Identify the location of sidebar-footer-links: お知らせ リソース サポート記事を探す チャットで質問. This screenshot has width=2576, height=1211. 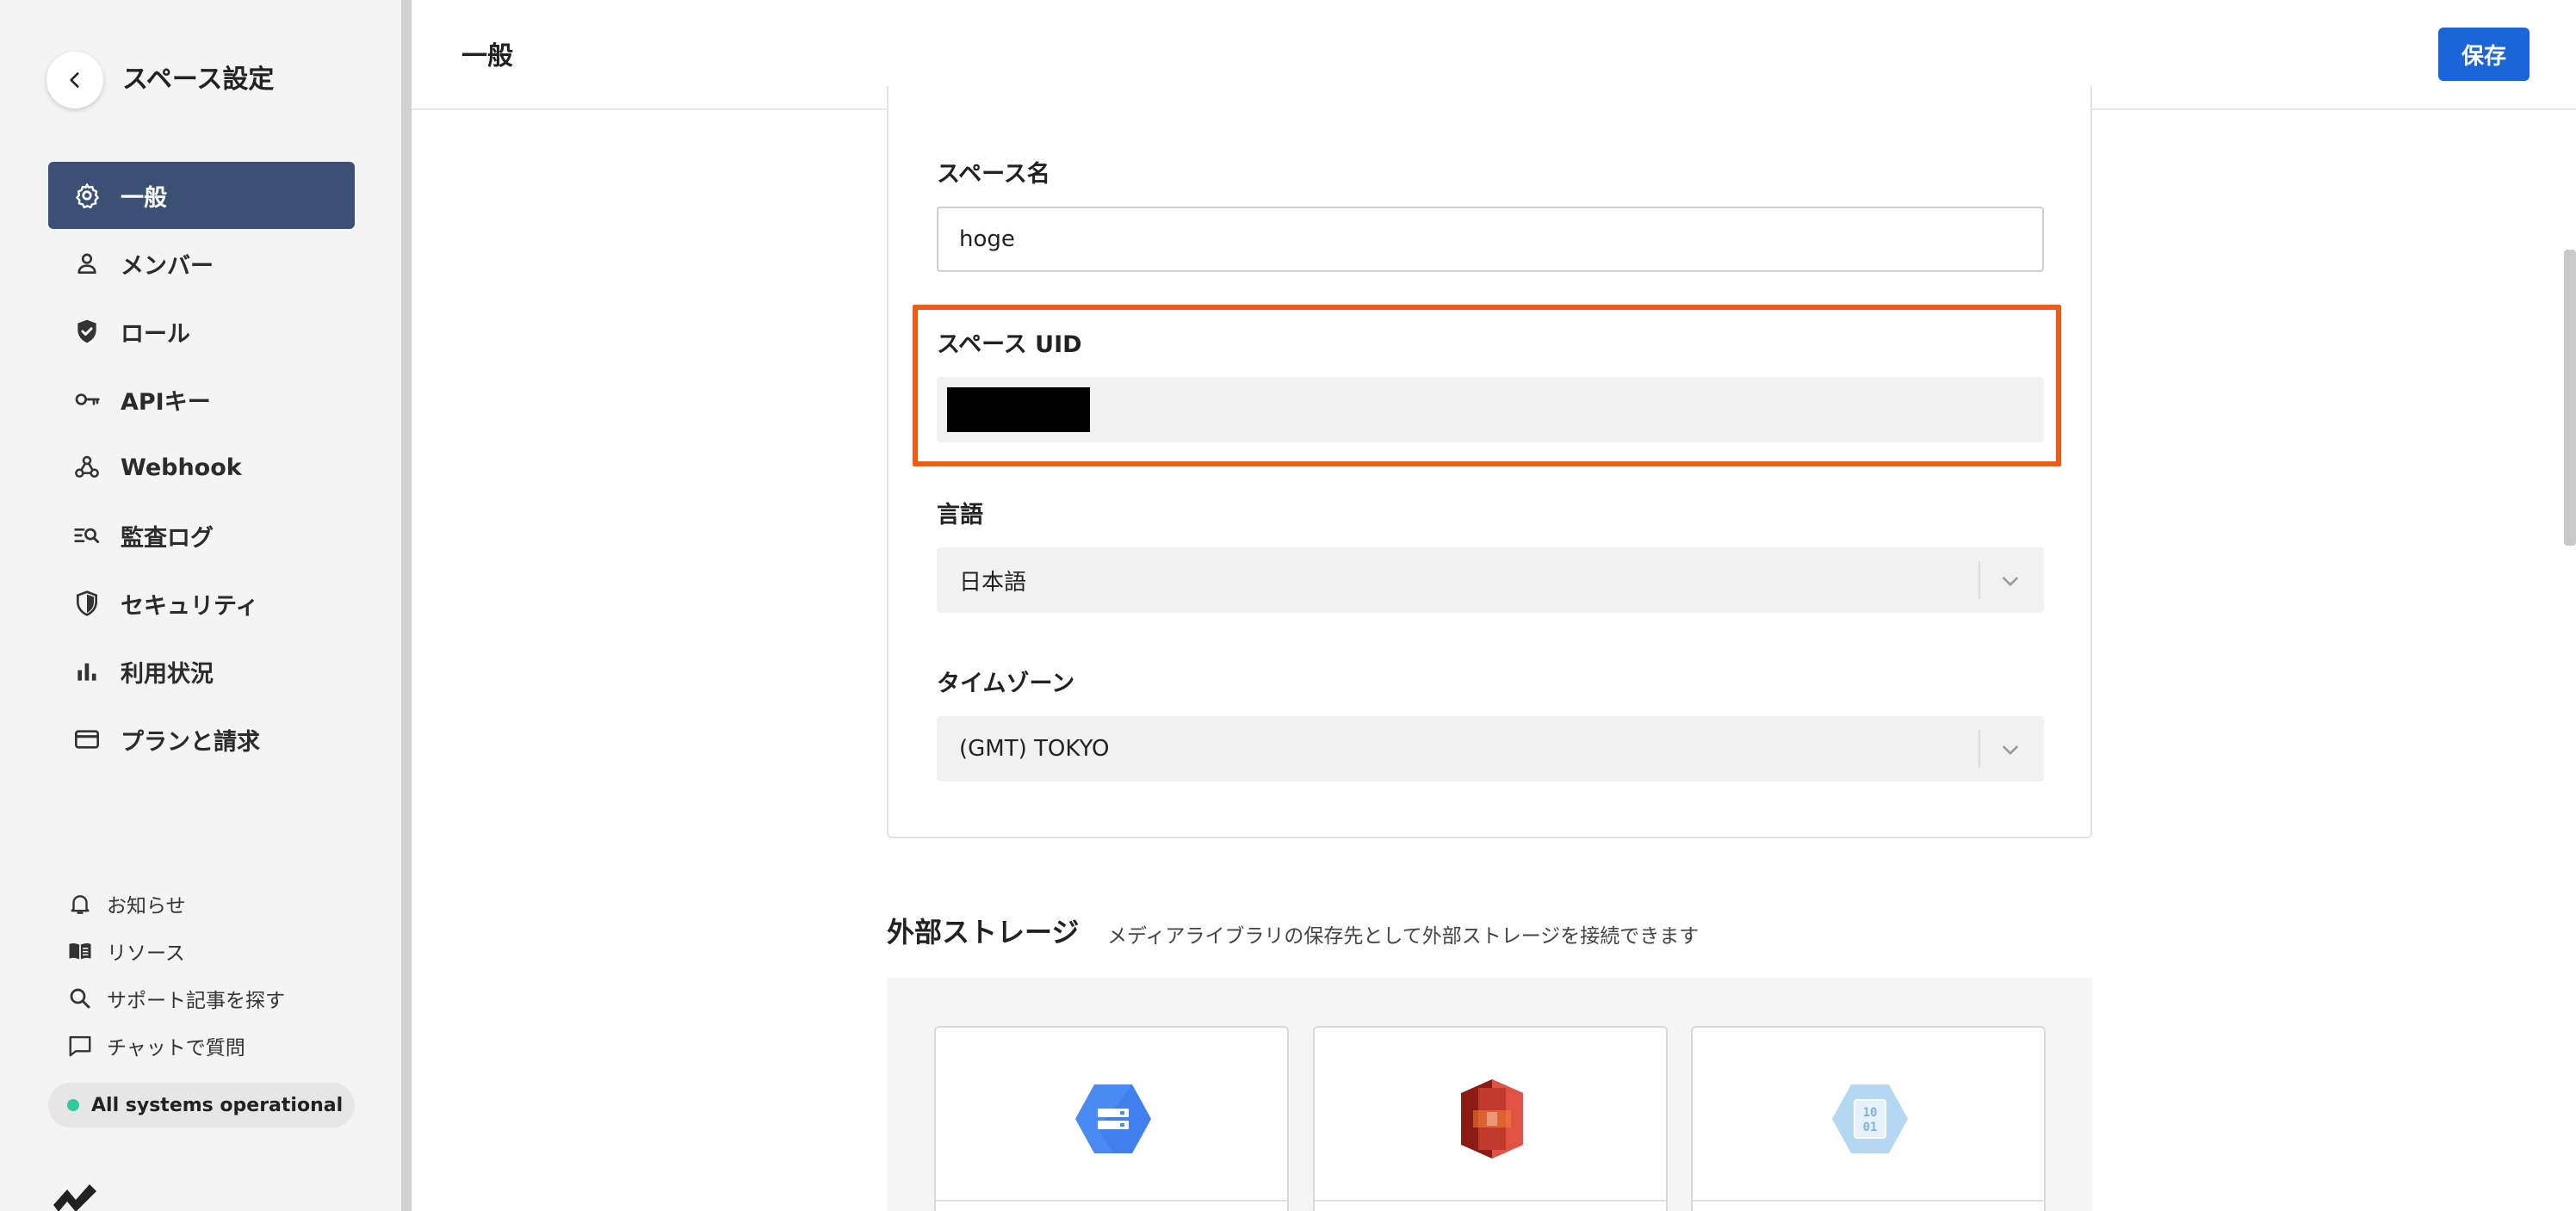
(175, 974).